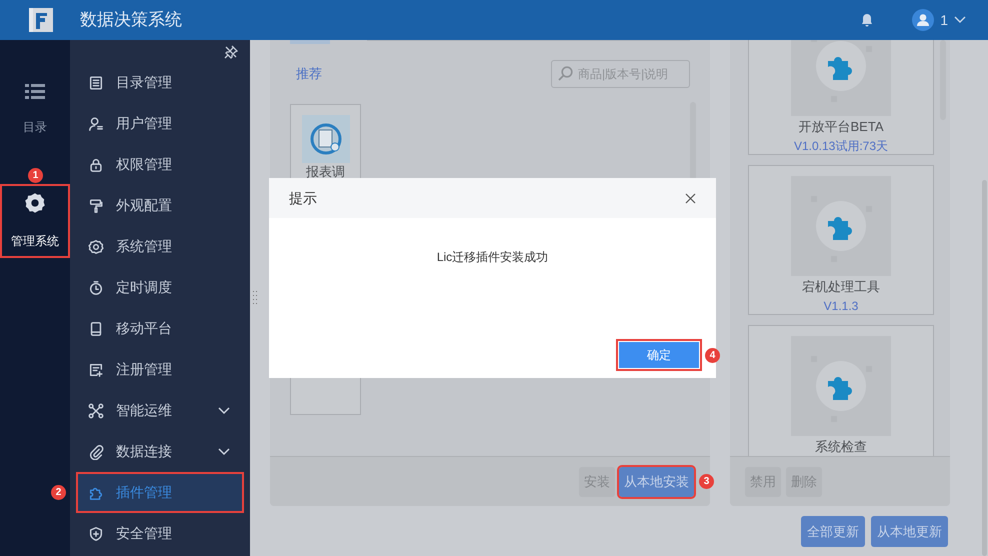 The height and width of the screenshot is (556, 988). Describe the element at coordinates (144, 82) in the screenshot. I see `sidebar-label: 目录管理` at that location.